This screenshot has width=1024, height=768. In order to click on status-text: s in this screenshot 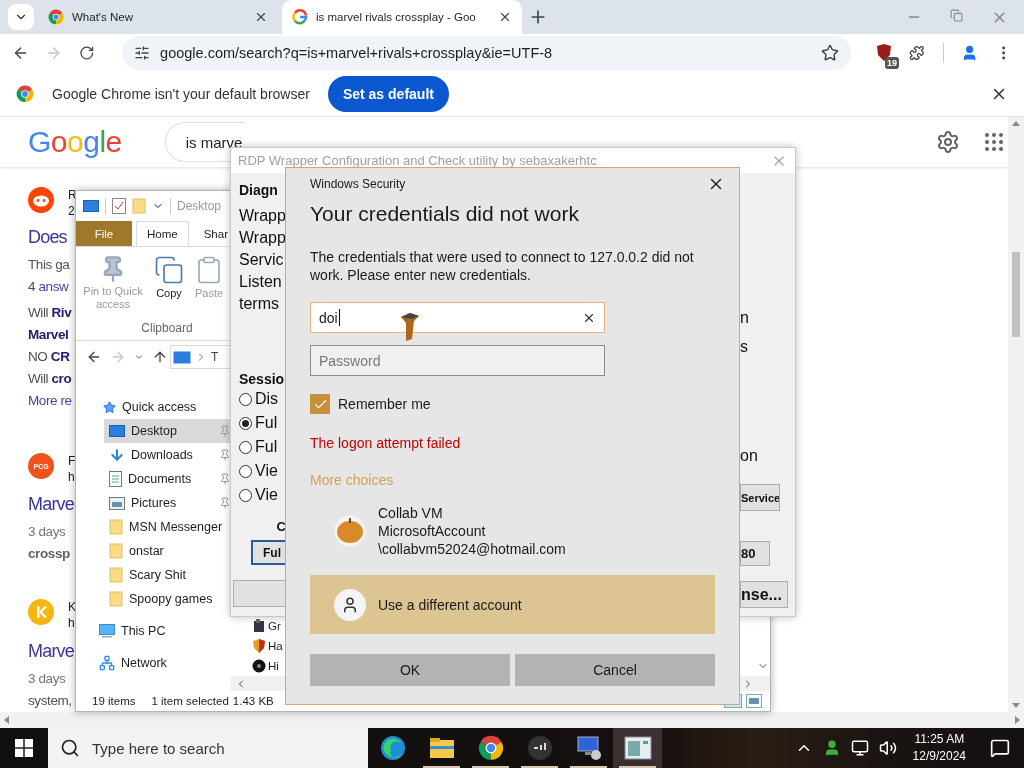, I will do `click(744, 347)`.